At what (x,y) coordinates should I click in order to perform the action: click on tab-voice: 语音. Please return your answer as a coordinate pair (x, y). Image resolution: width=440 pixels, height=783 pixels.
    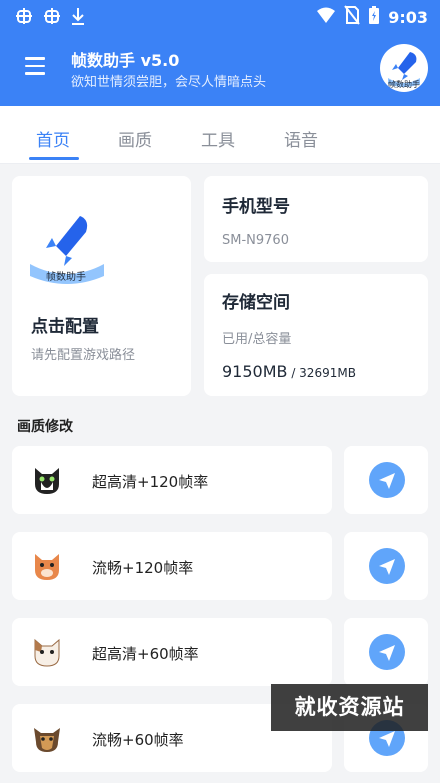
    Looking at the image, I should click on (301, 138).